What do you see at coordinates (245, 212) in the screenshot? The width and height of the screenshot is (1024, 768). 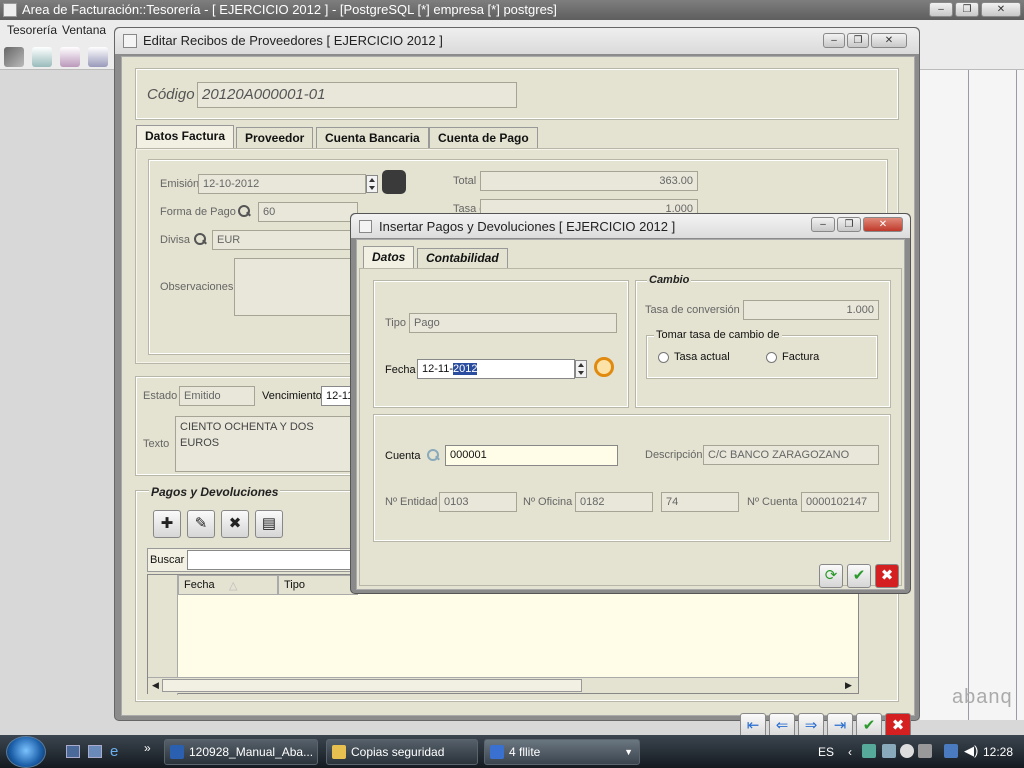 I see `forma-pago-search-icon` at bounding box center [245, 212].